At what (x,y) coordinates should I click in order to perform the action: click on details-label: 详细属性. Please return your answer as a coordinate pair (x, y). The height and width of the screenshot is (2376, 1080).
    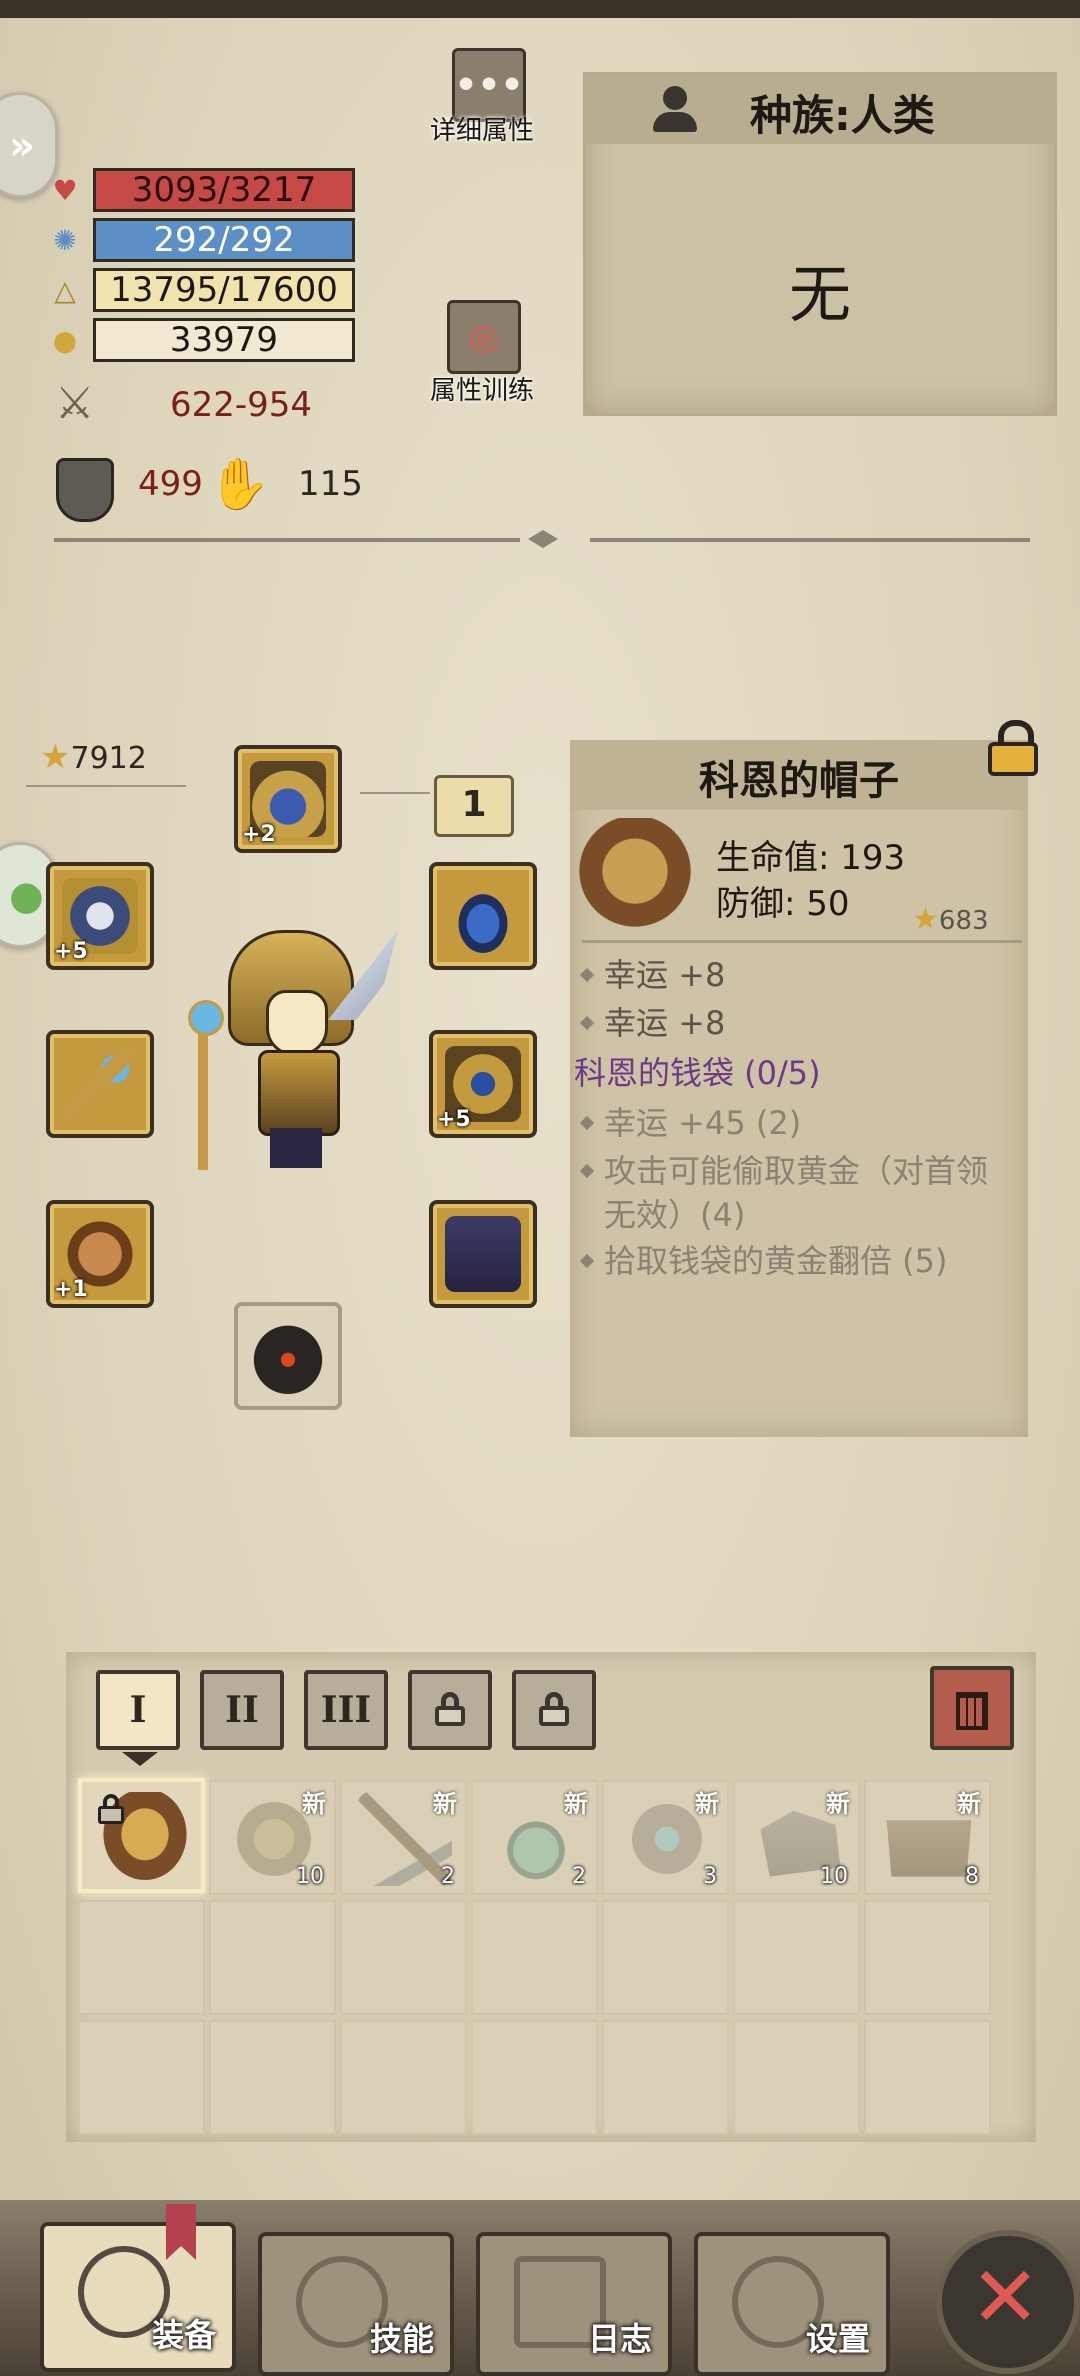
    Looking at the image, I should click on (482, 131).